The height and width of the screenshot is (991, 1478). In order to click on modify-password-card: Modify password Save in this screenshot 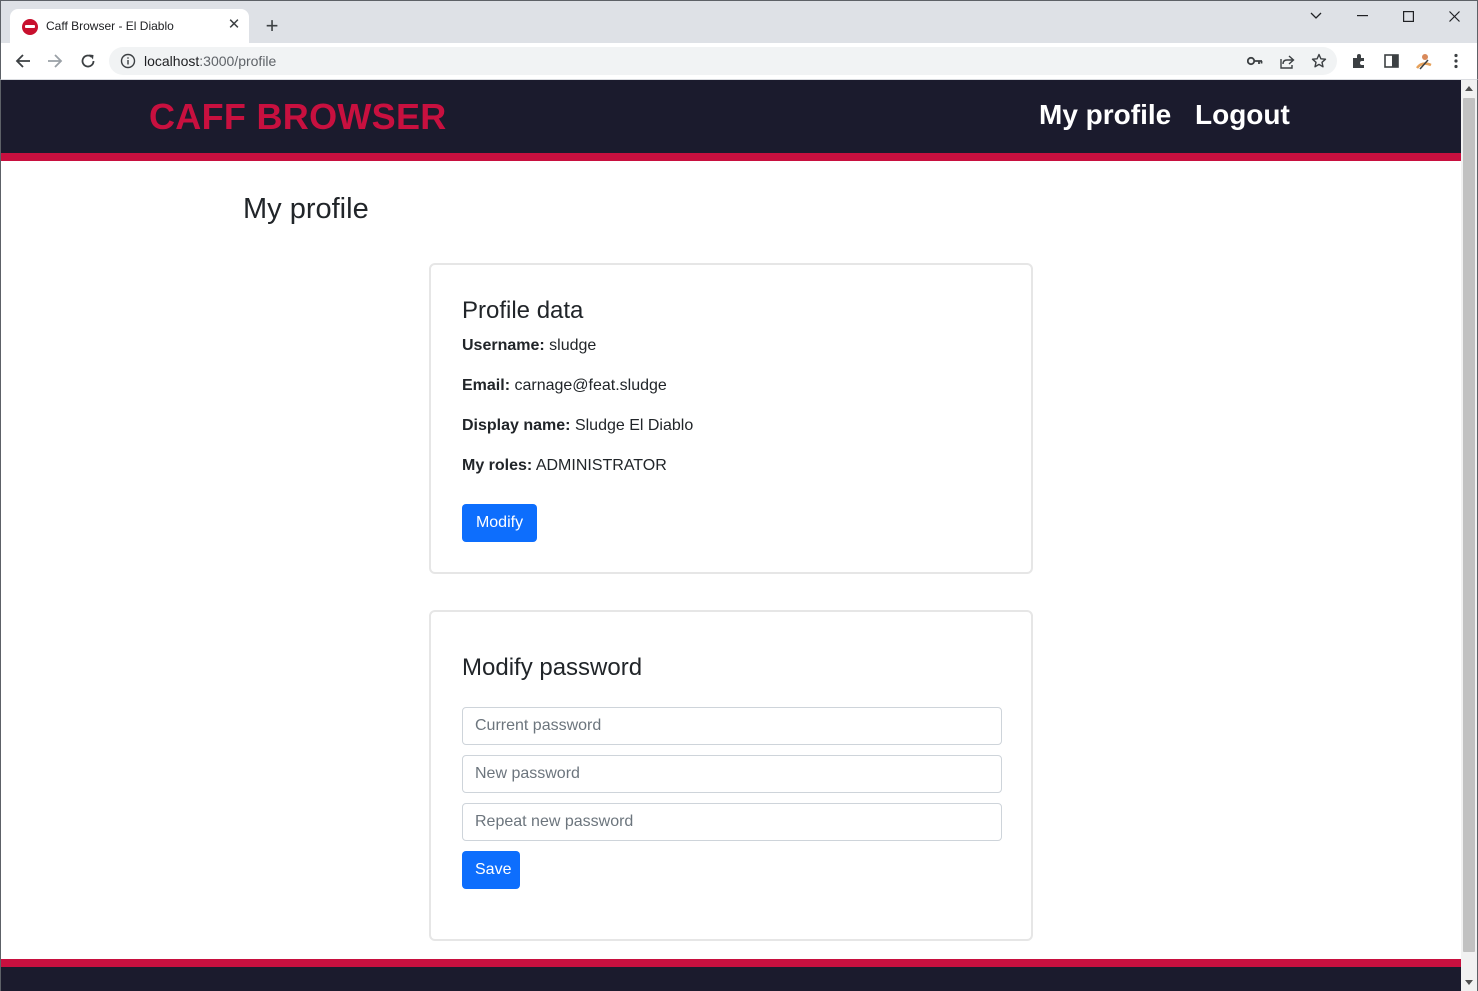, I will do `click(731, 775)`.